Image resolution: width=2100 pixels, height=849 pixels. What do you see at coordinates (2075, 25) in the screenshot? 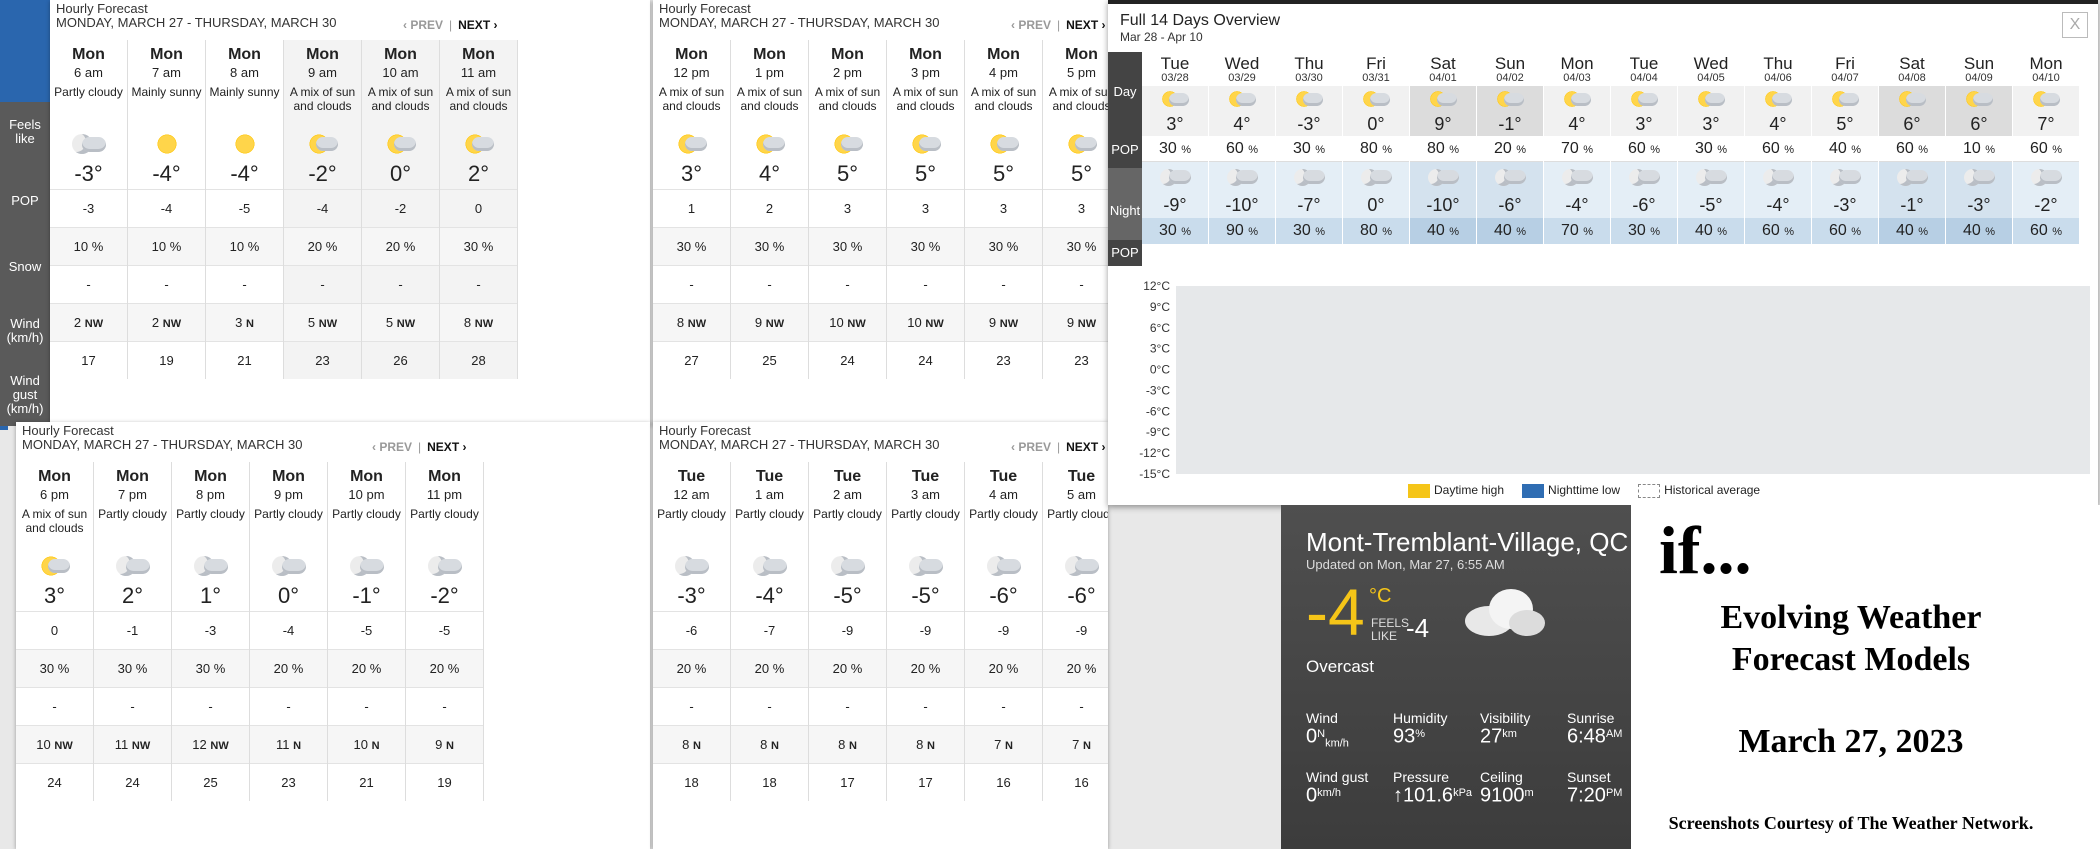
I see `close-button: X` at bounding box center [2075, 25].